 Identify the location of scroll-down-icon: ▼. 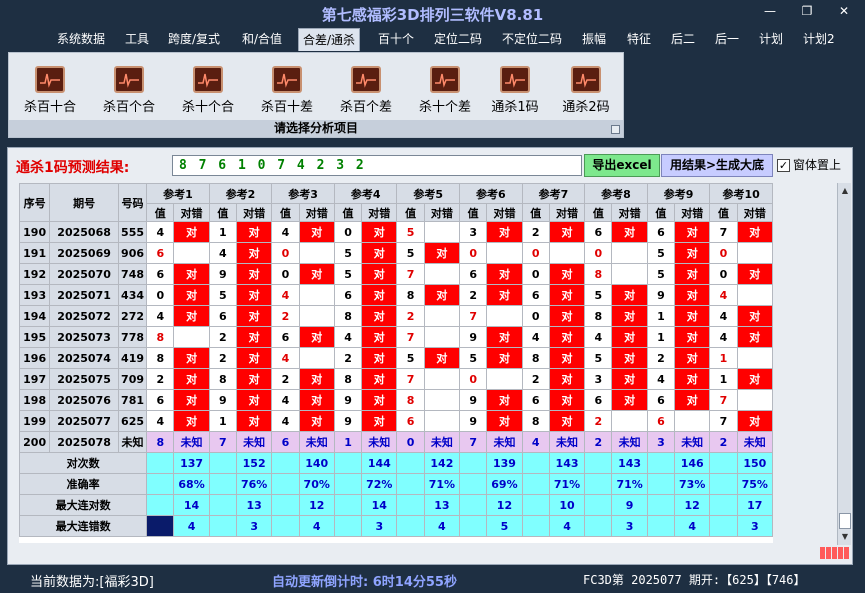
(845, 537).